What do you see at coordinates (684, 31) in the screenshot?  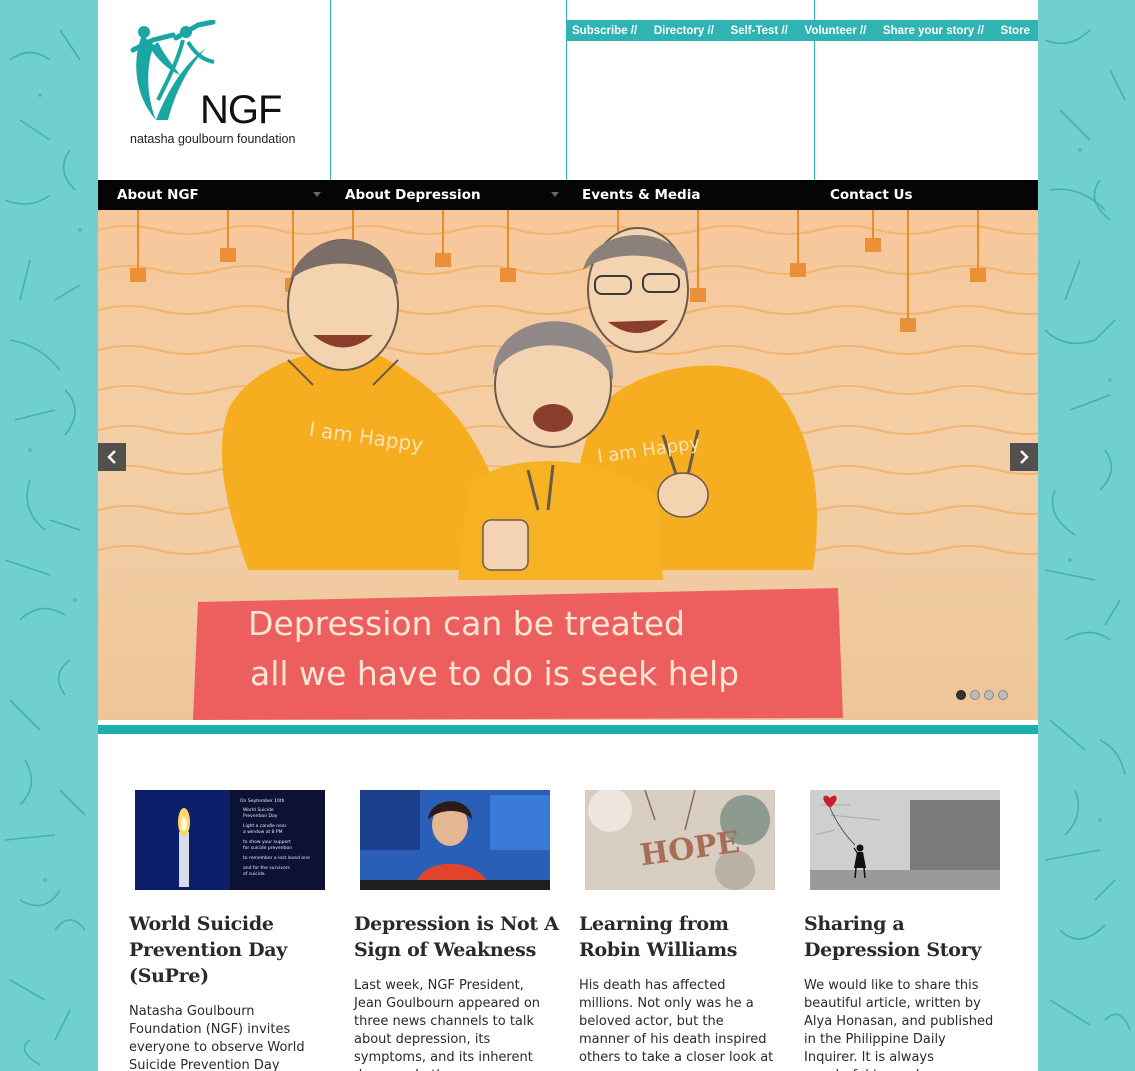 I see `top-nav-directory: Directory //` at bounding box center [684, 31].